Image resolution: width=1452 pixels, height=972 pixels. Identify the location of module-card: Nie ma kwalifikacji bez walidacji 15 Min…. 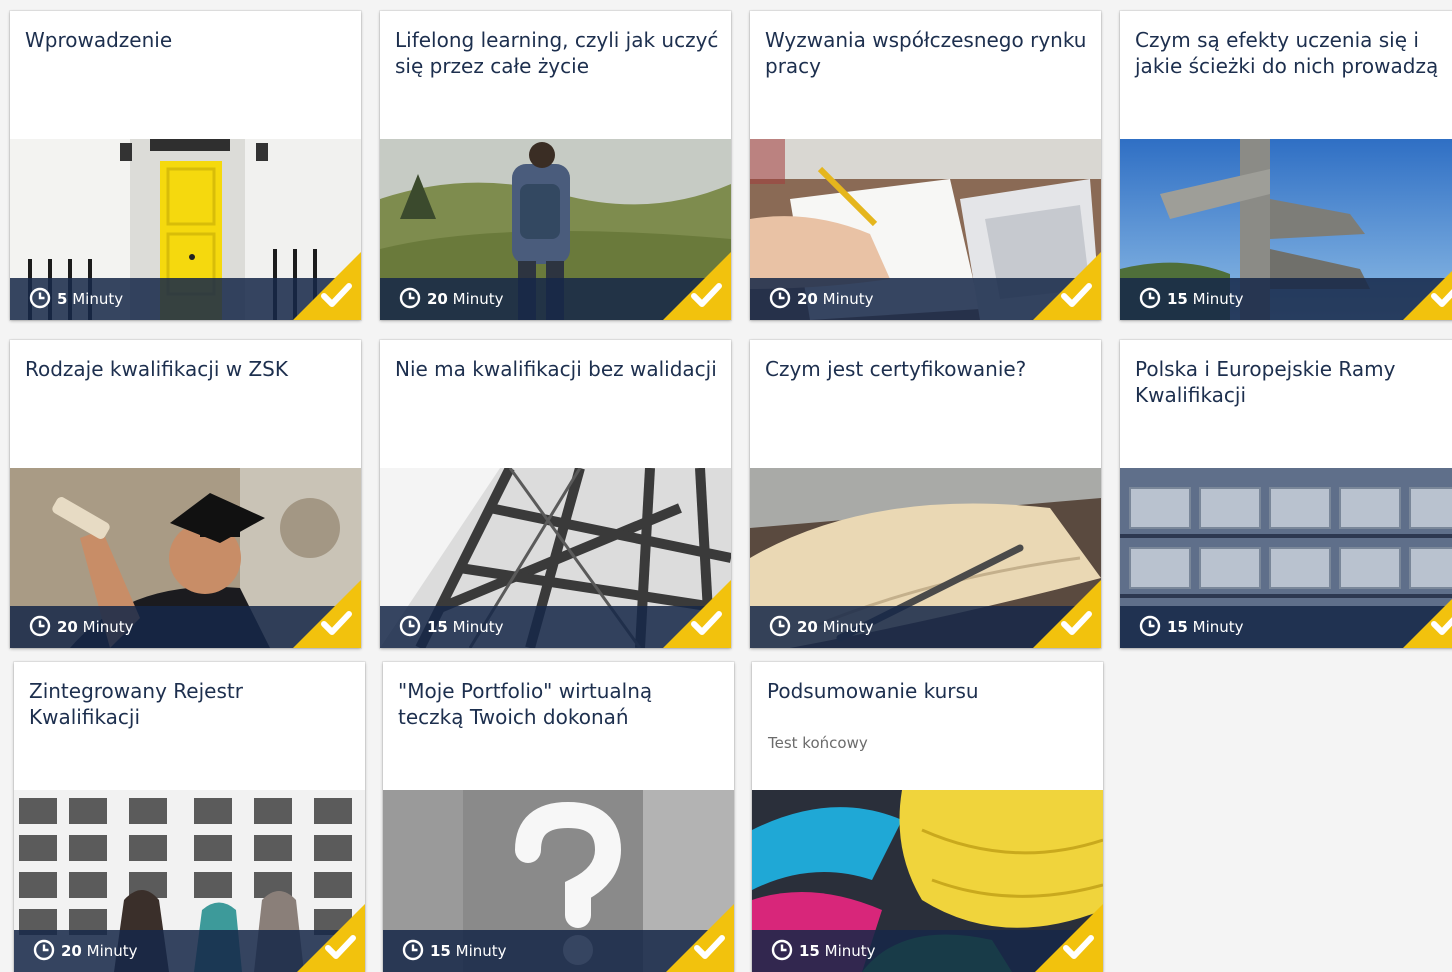
(555, 494).